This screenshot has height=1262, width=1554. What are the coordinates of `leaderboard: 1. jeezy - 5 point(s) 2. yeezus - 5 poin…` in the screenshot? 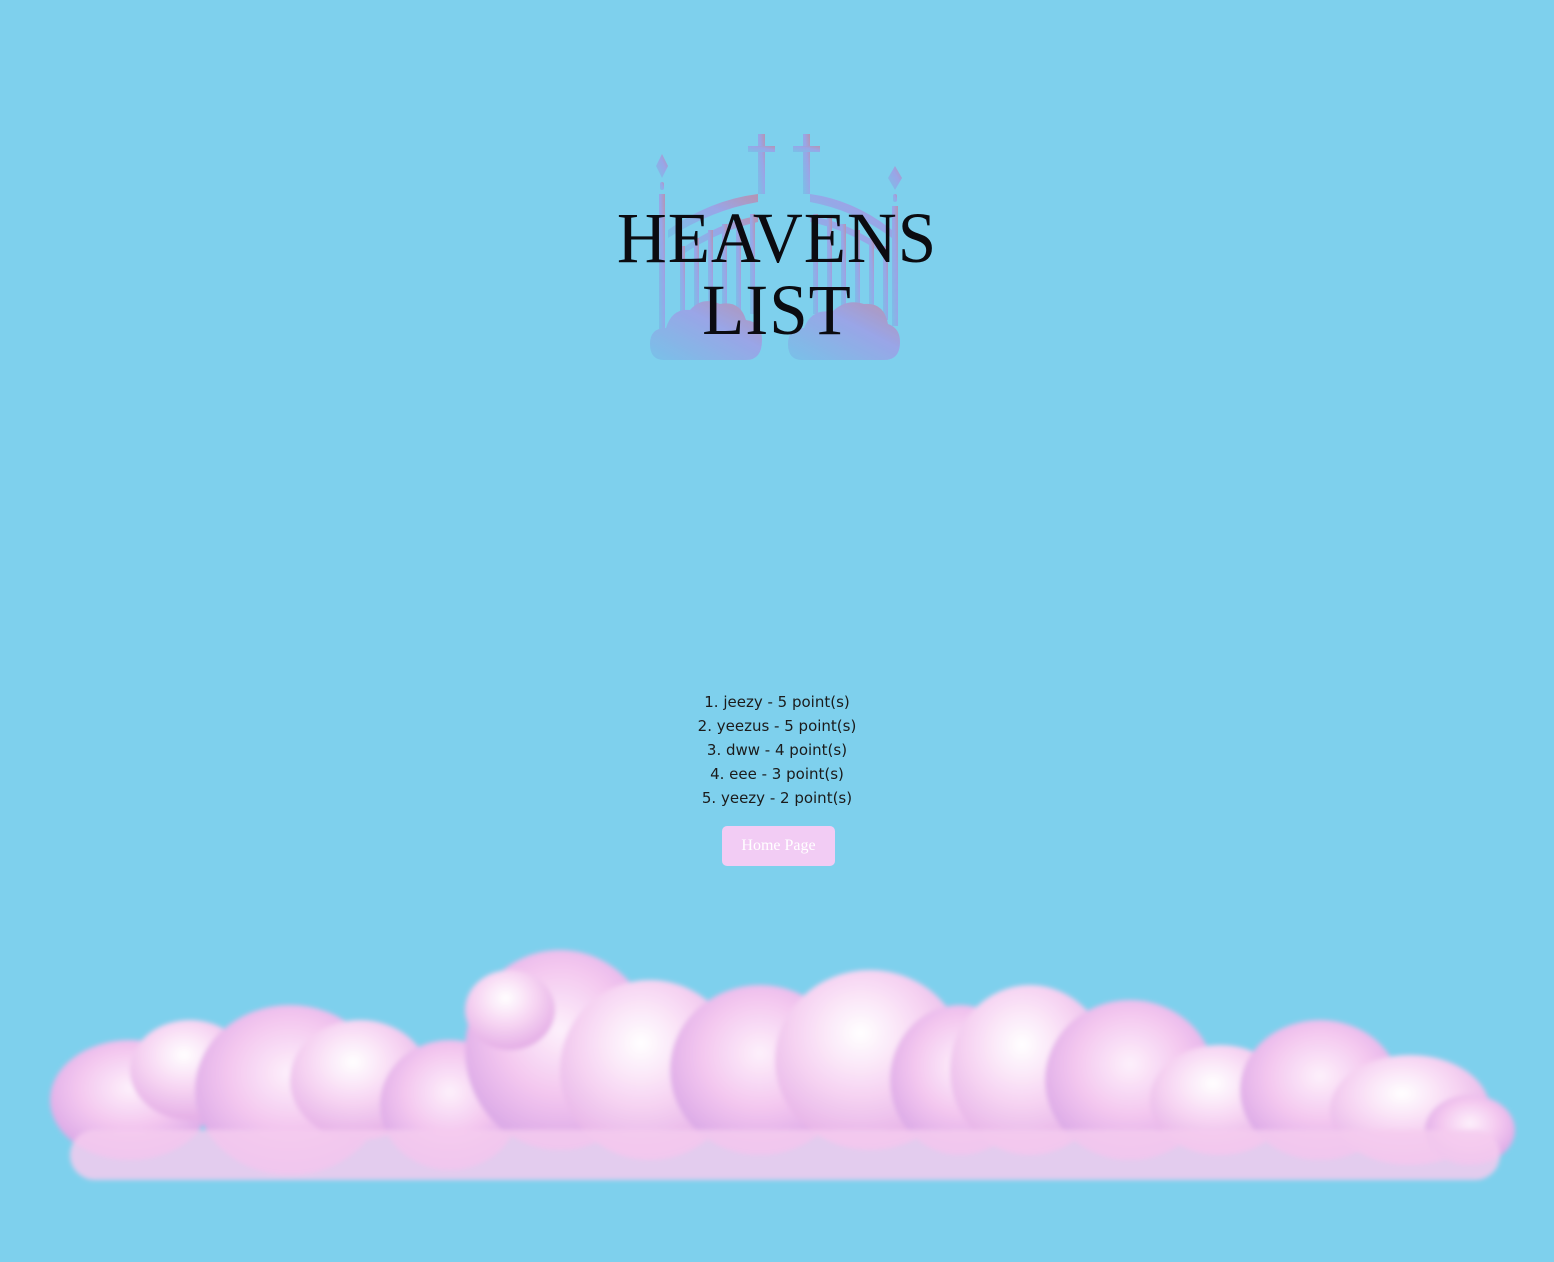 It's located at (777, 750).